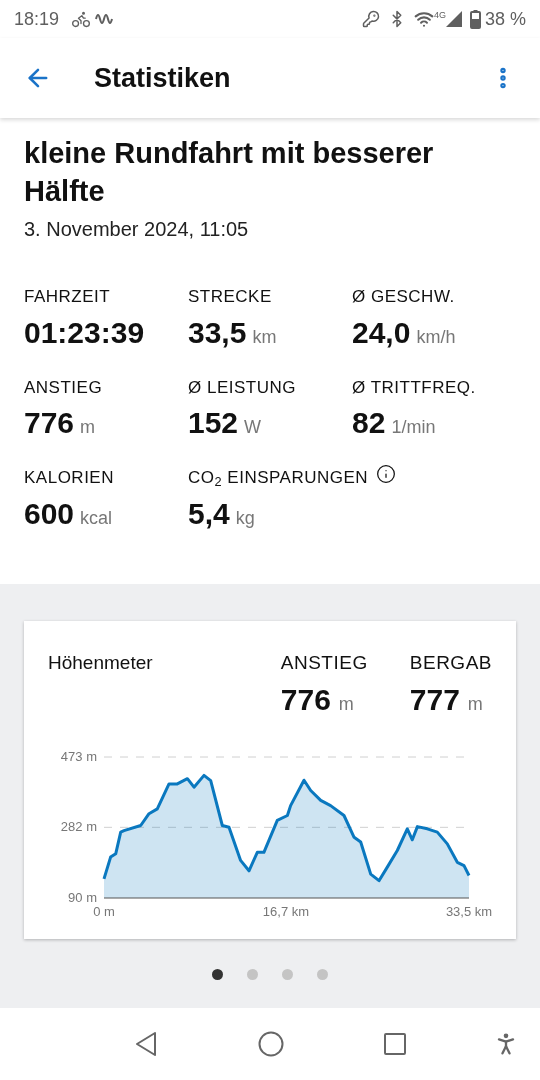 Image resolution: width=540 pixels, height=1080 pixels. What do you see at coordinates (505, 19) in the screenshot?
I see `battery-percent: 38 %` at bounding box center [505, 19].